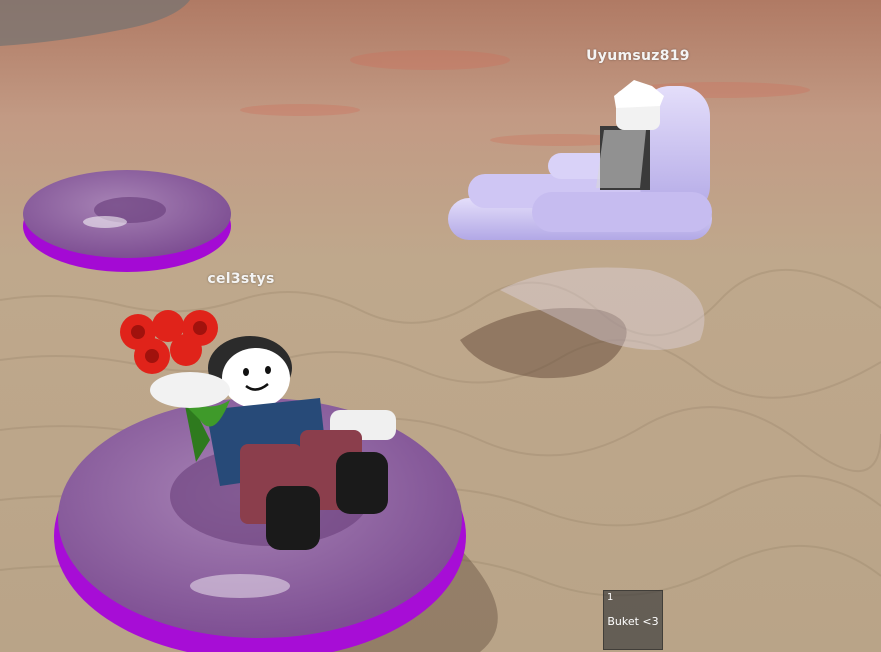 The height and width of the screenshot is (652, 881). Describe the element at coordinates (127, 221) in the screenshot. I see `swim-ring-back` at that location.